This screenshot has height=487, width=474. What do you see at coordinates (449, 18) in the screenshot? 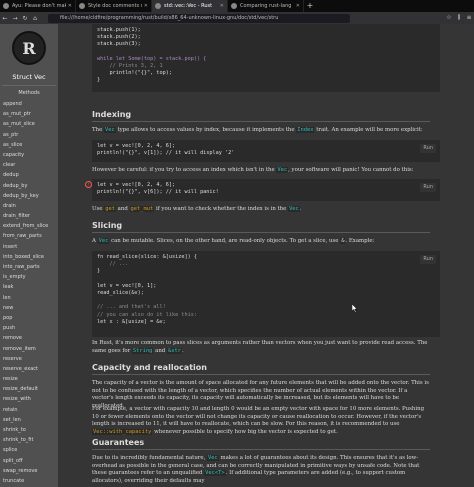
I see `bookmark-icon: ☆` at bounding box center [449, 18].